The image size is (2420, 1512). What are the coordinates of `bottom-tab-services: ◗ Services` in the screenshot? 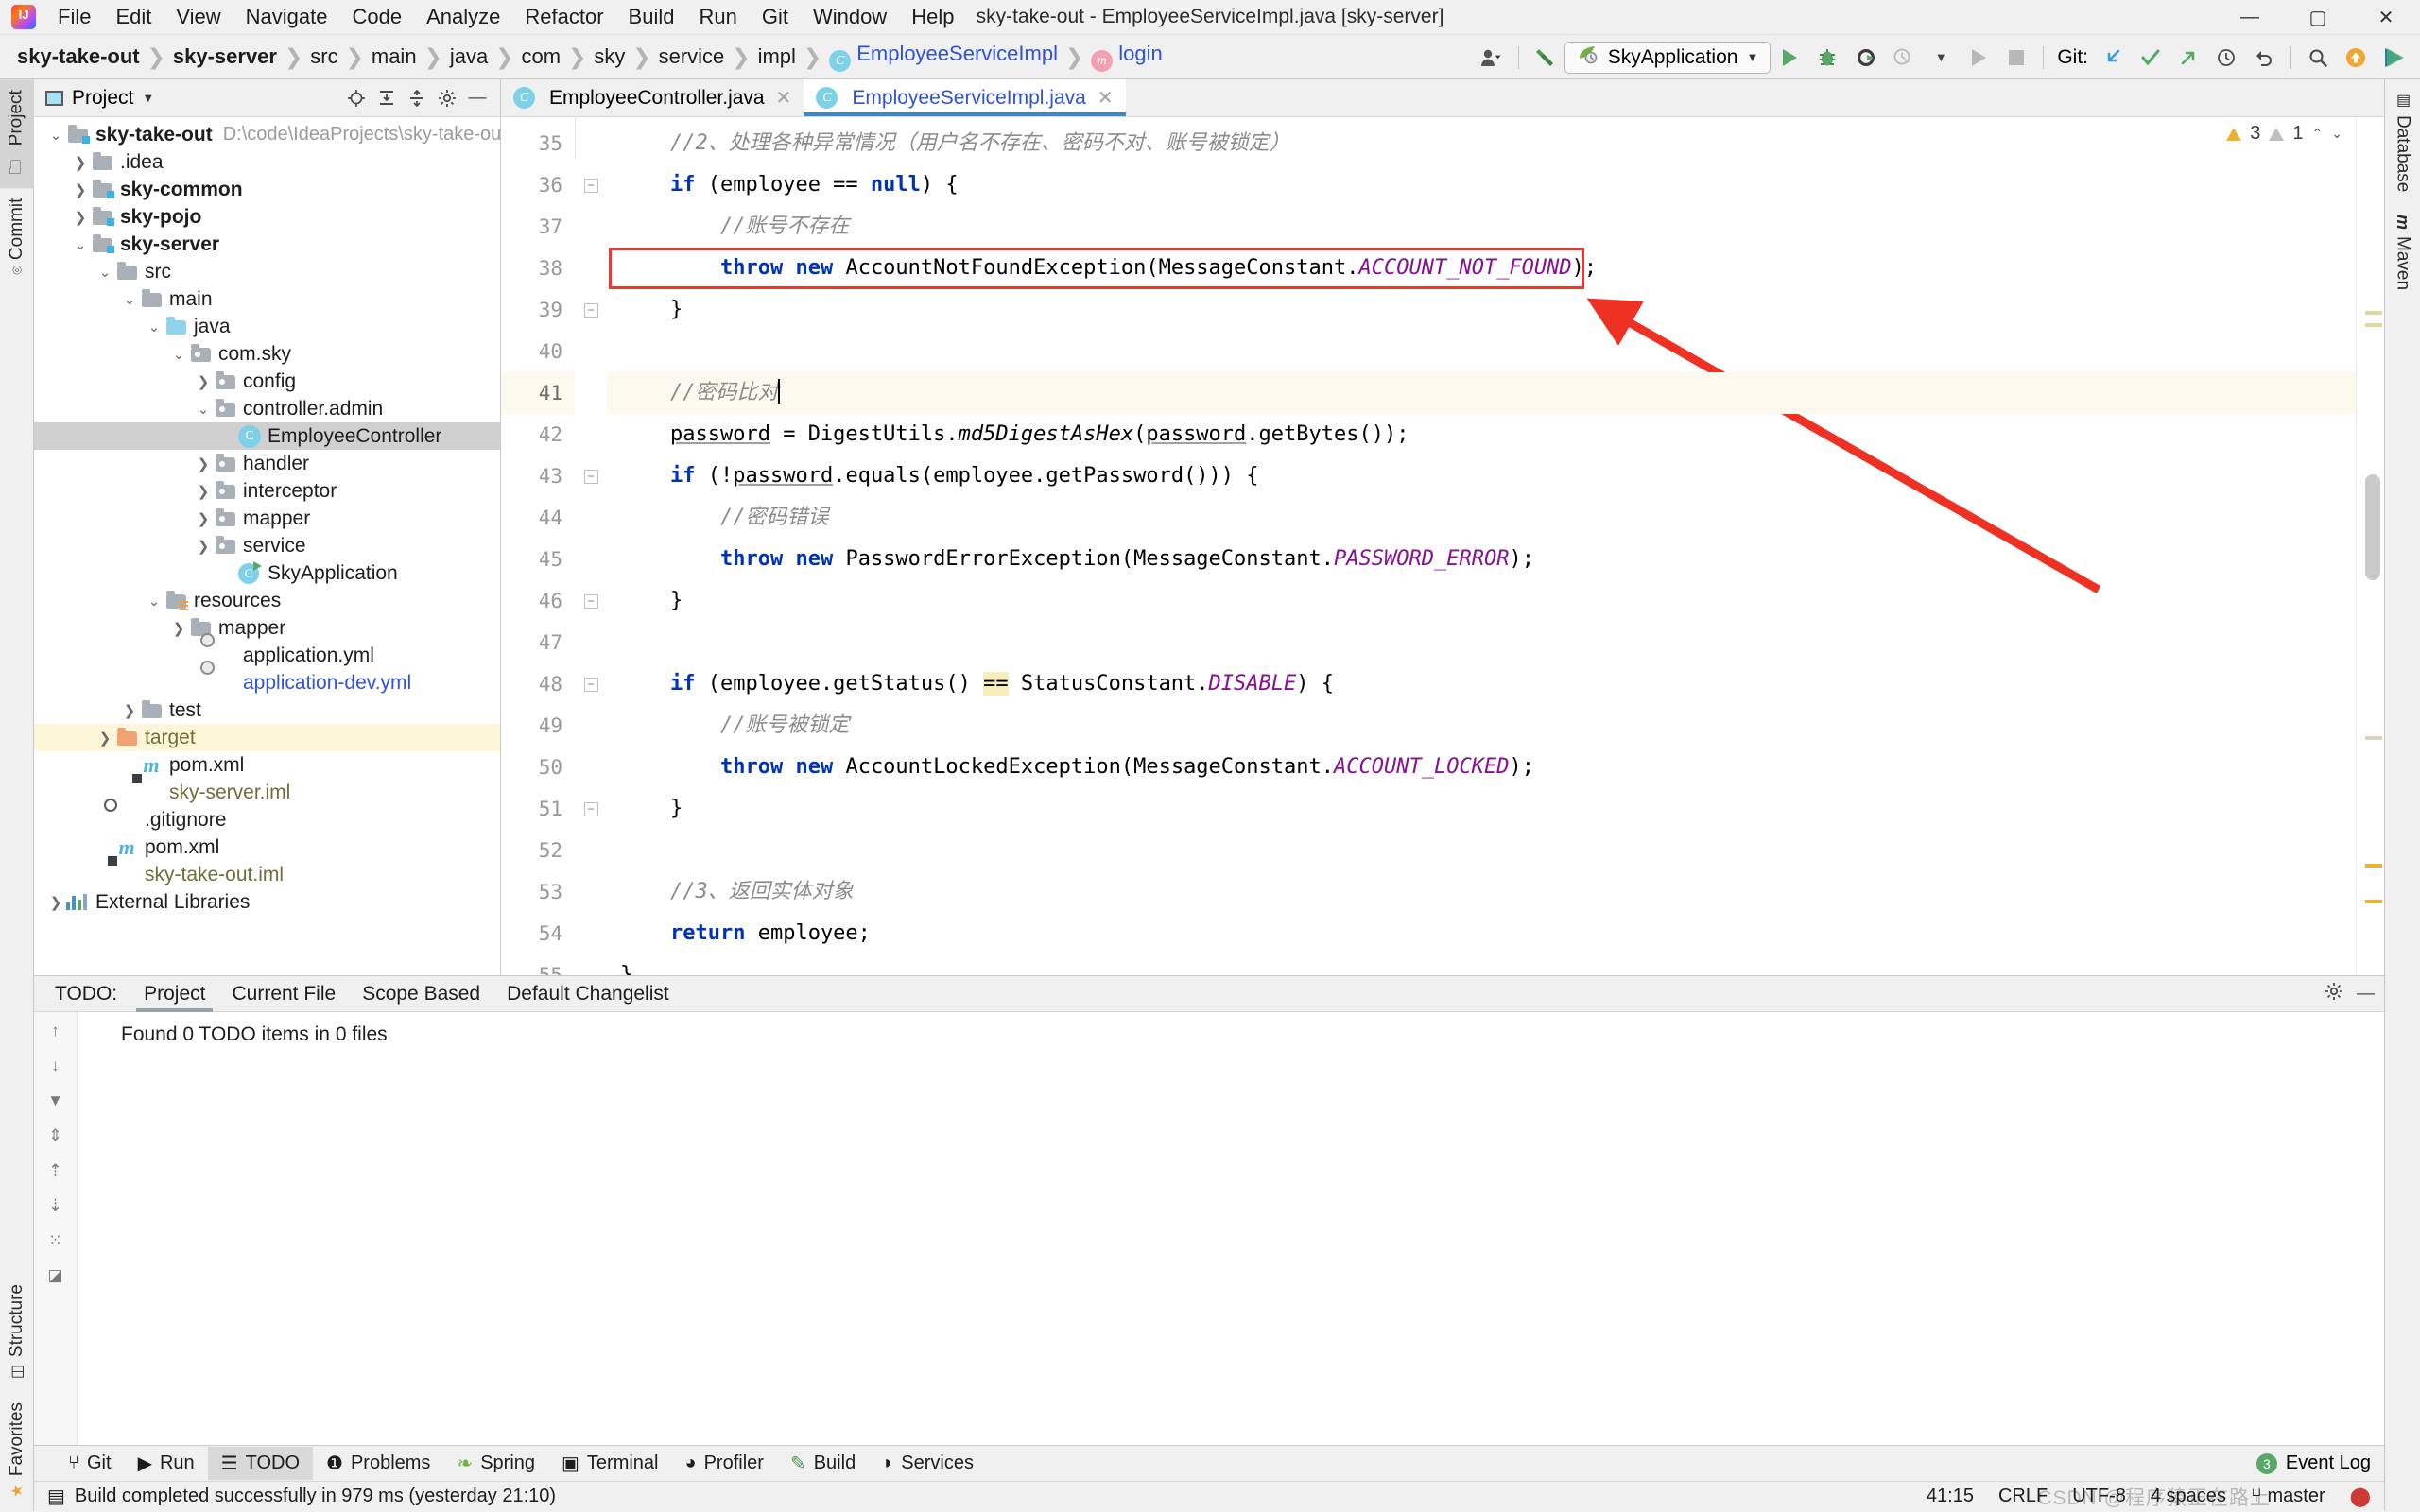 It's located at (928, 1463).